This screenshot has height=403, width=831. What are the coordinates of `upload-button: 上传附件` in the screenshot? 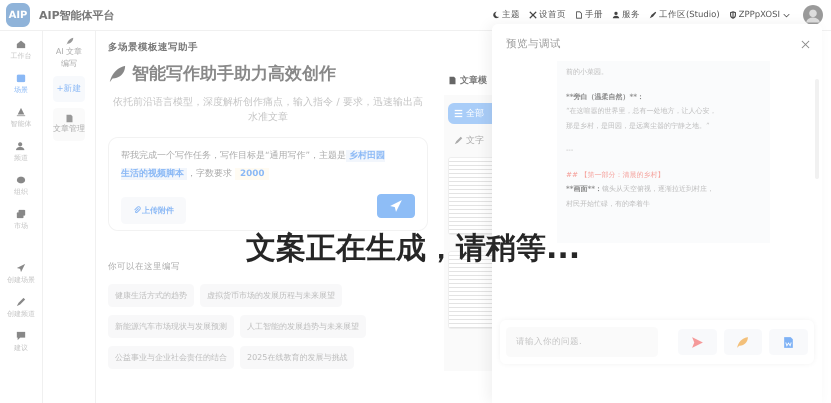 It's located at (153, 210).